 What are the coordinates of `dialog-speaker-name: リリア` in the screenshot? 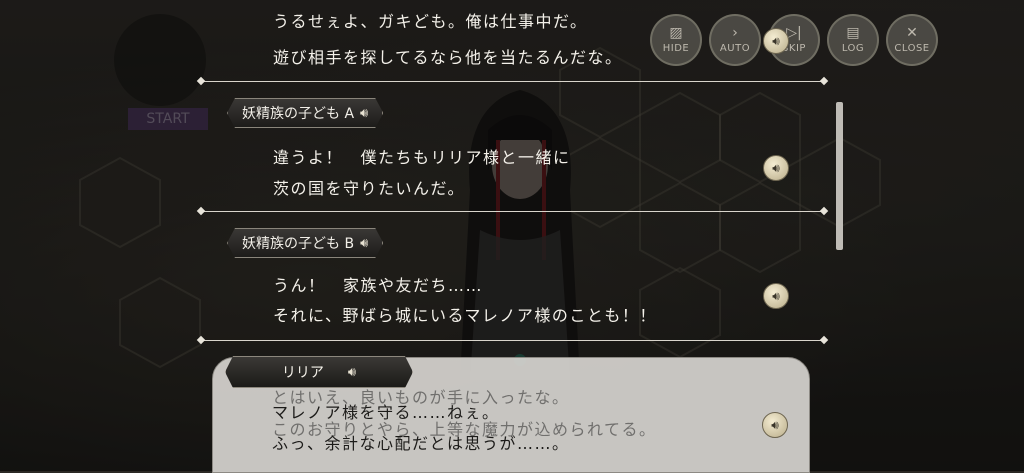 It's located at (302, 373).